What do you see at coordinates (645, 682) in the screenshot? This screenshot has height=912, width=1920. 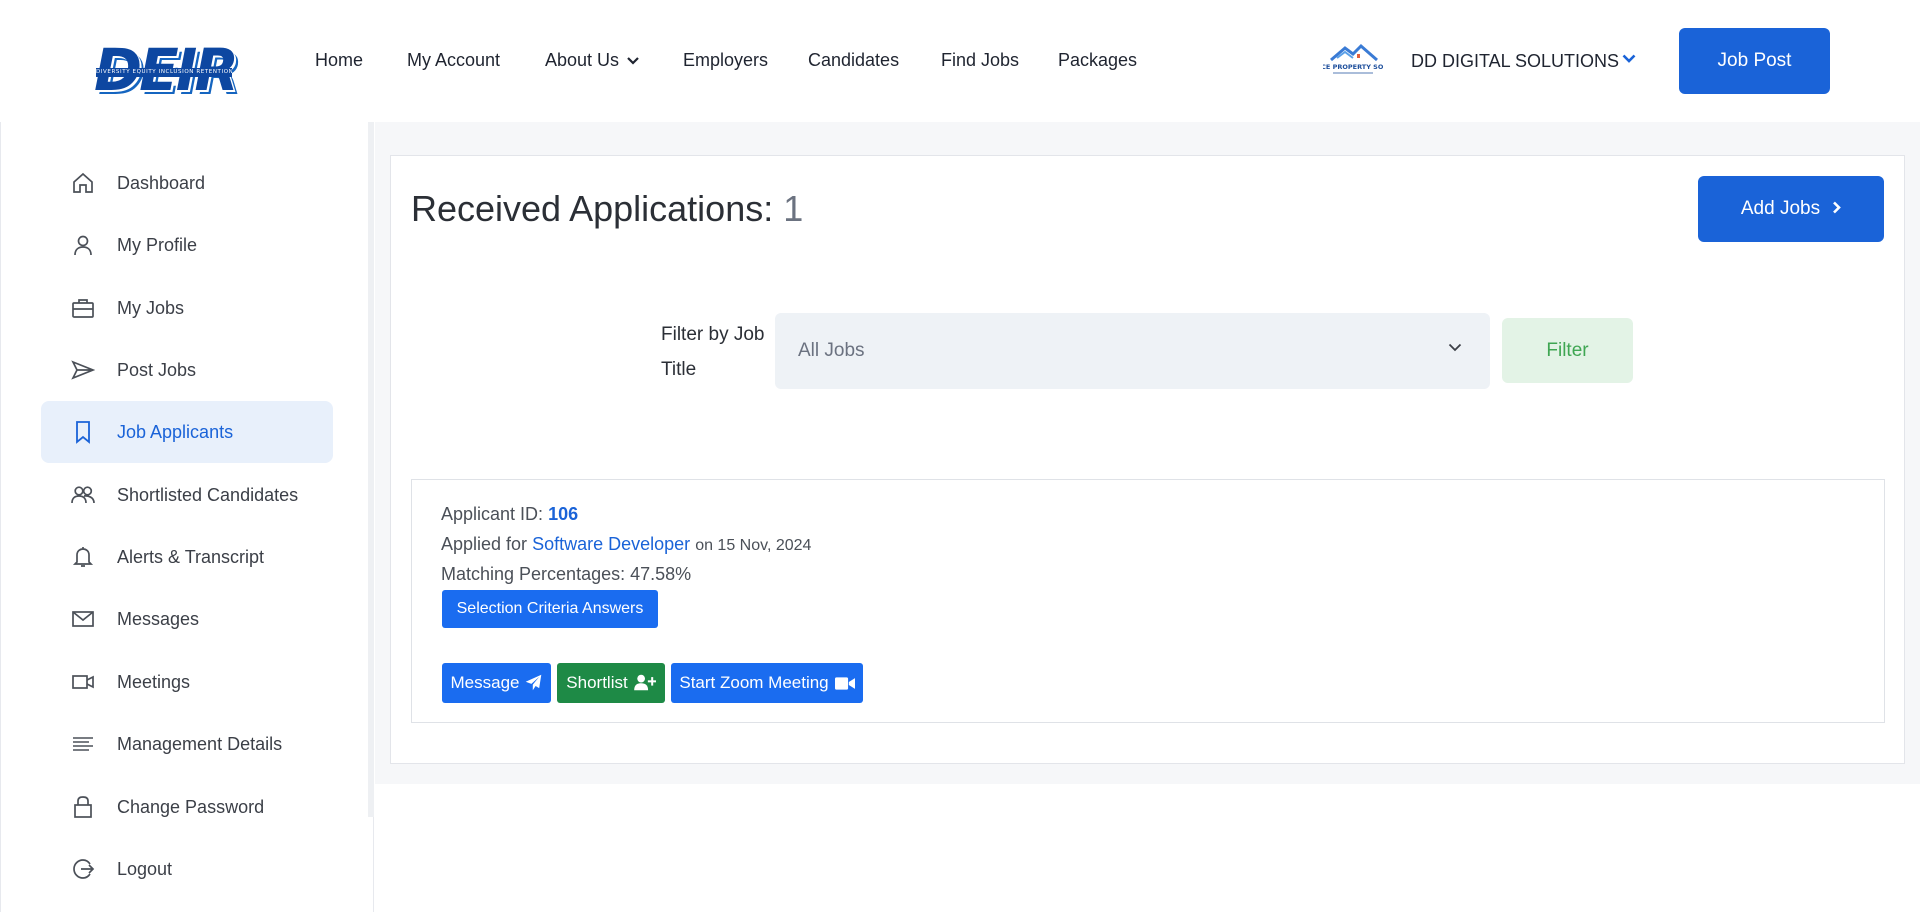 I see `user-plus-icon` at bounding box center [645, 682].